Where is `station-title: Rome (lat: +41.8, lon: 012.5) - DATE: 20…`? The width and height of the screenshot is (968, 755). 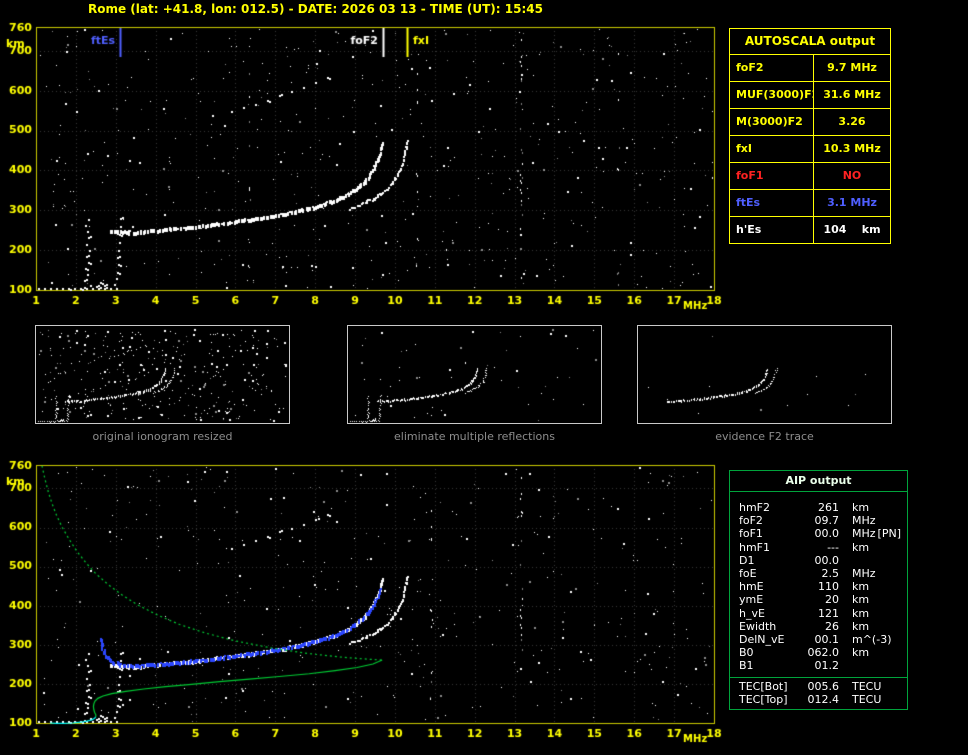 station-title: Rome (lat: +41.8, lon: 012.5) - DATE: 20… is located at coordinates (315, 9).